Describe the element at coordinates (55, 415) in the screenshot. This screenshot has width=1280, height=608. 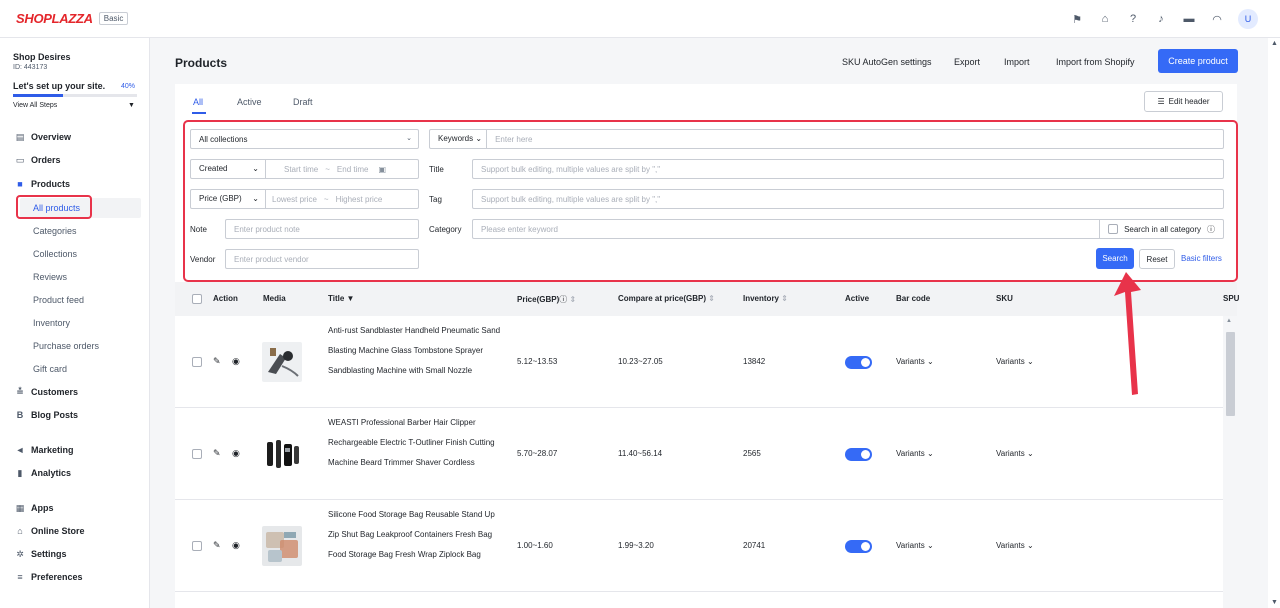
I see `sidebar-item-label: Blog Posts` at that location.